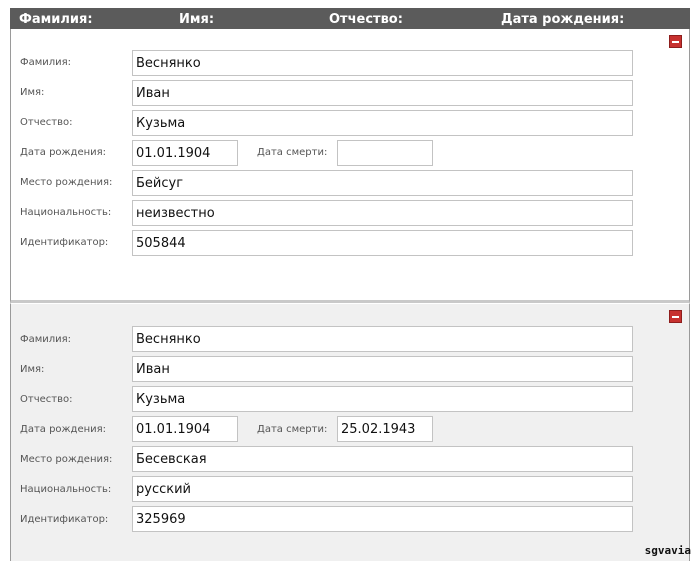 The width and height of the screenshot is (696, 561). What do you see at coordinates (667, 550) in the screenshot?
I see `watermark: sgvavia` at bounding box center [667, 550].